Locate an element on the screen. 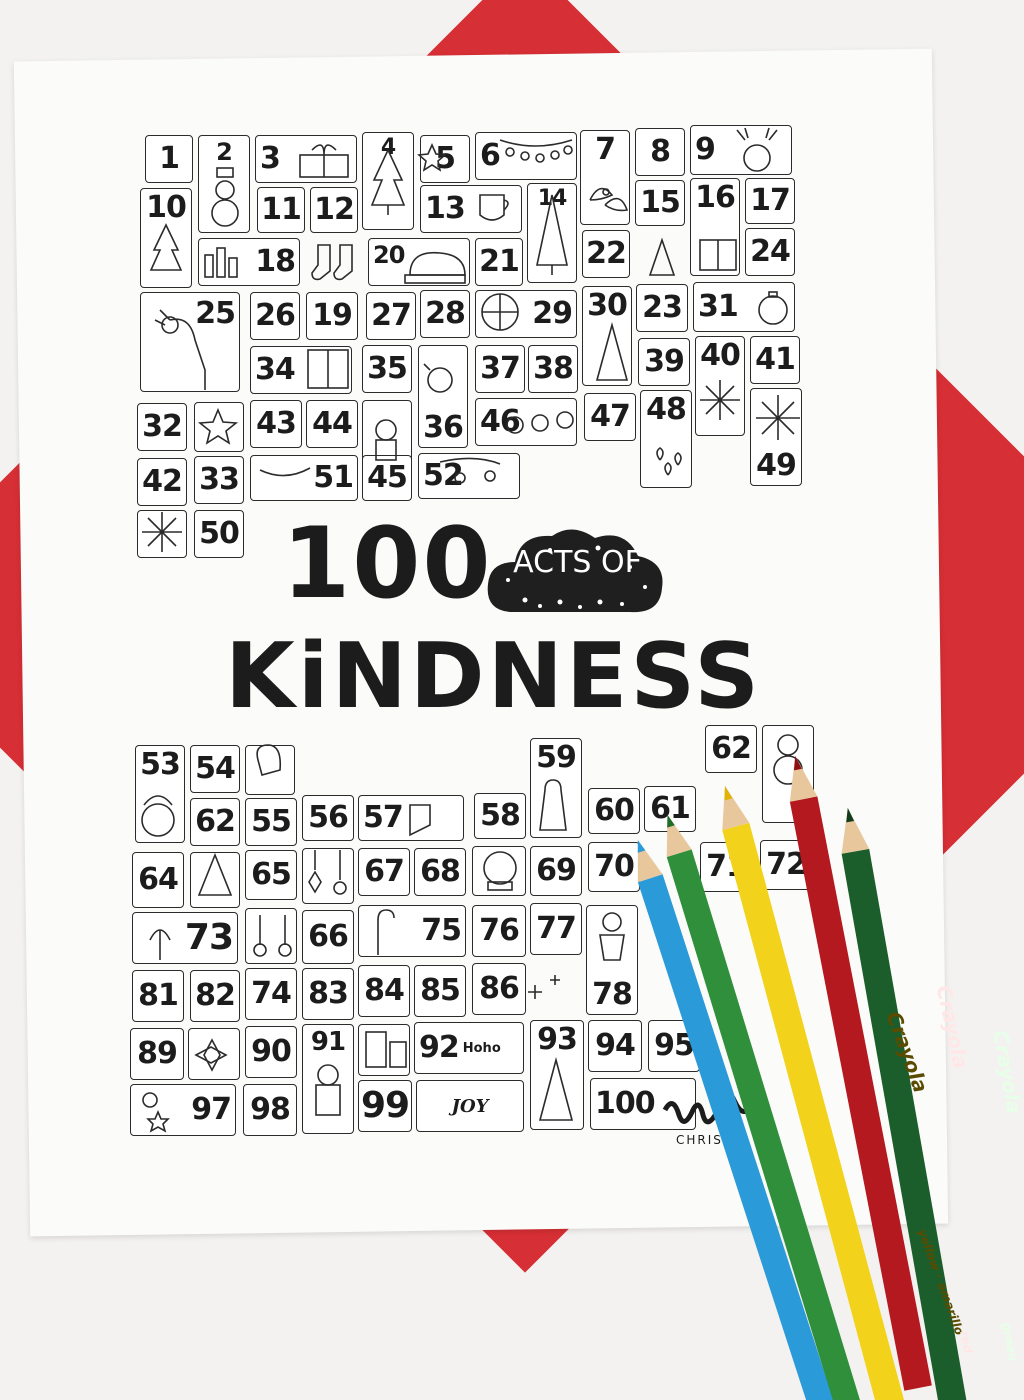 This screenshot has height=1400, width=1024. ornament-icon is located at coordinates (773, 308).